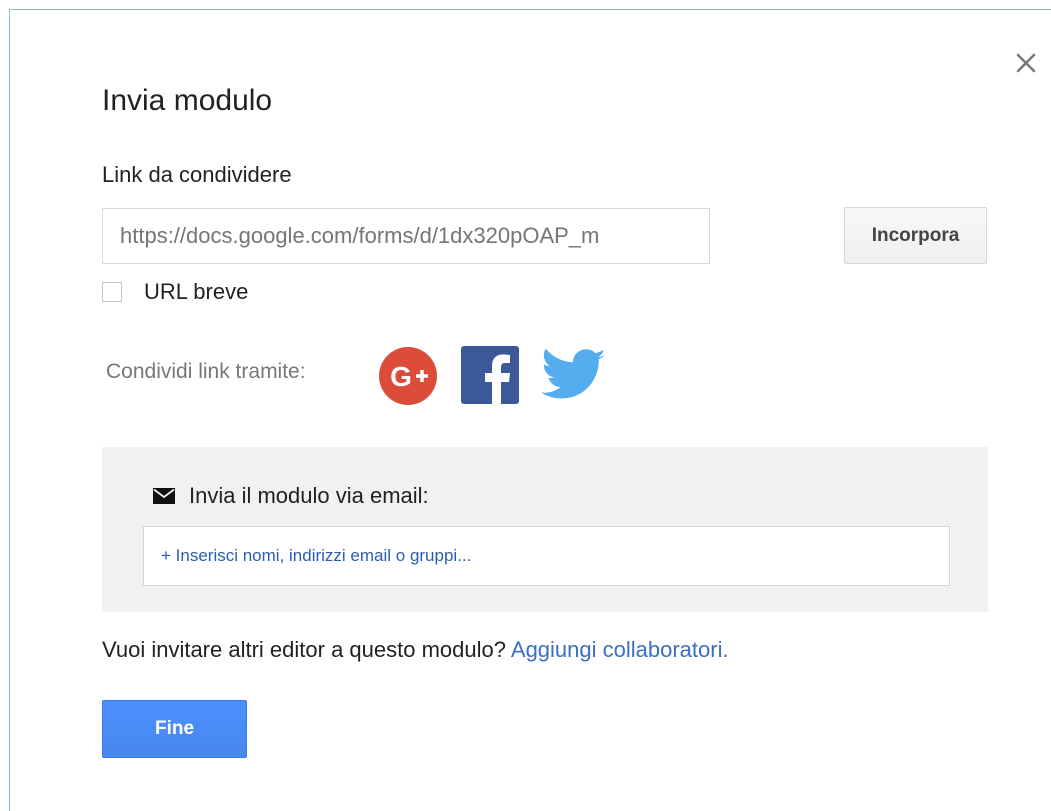 The height and width of the screenshot is (811, 1051). Describe the element at coordinates (309, 495) in the screenshot. I see `email-section-label: Invia il modulo via email:` at that location.